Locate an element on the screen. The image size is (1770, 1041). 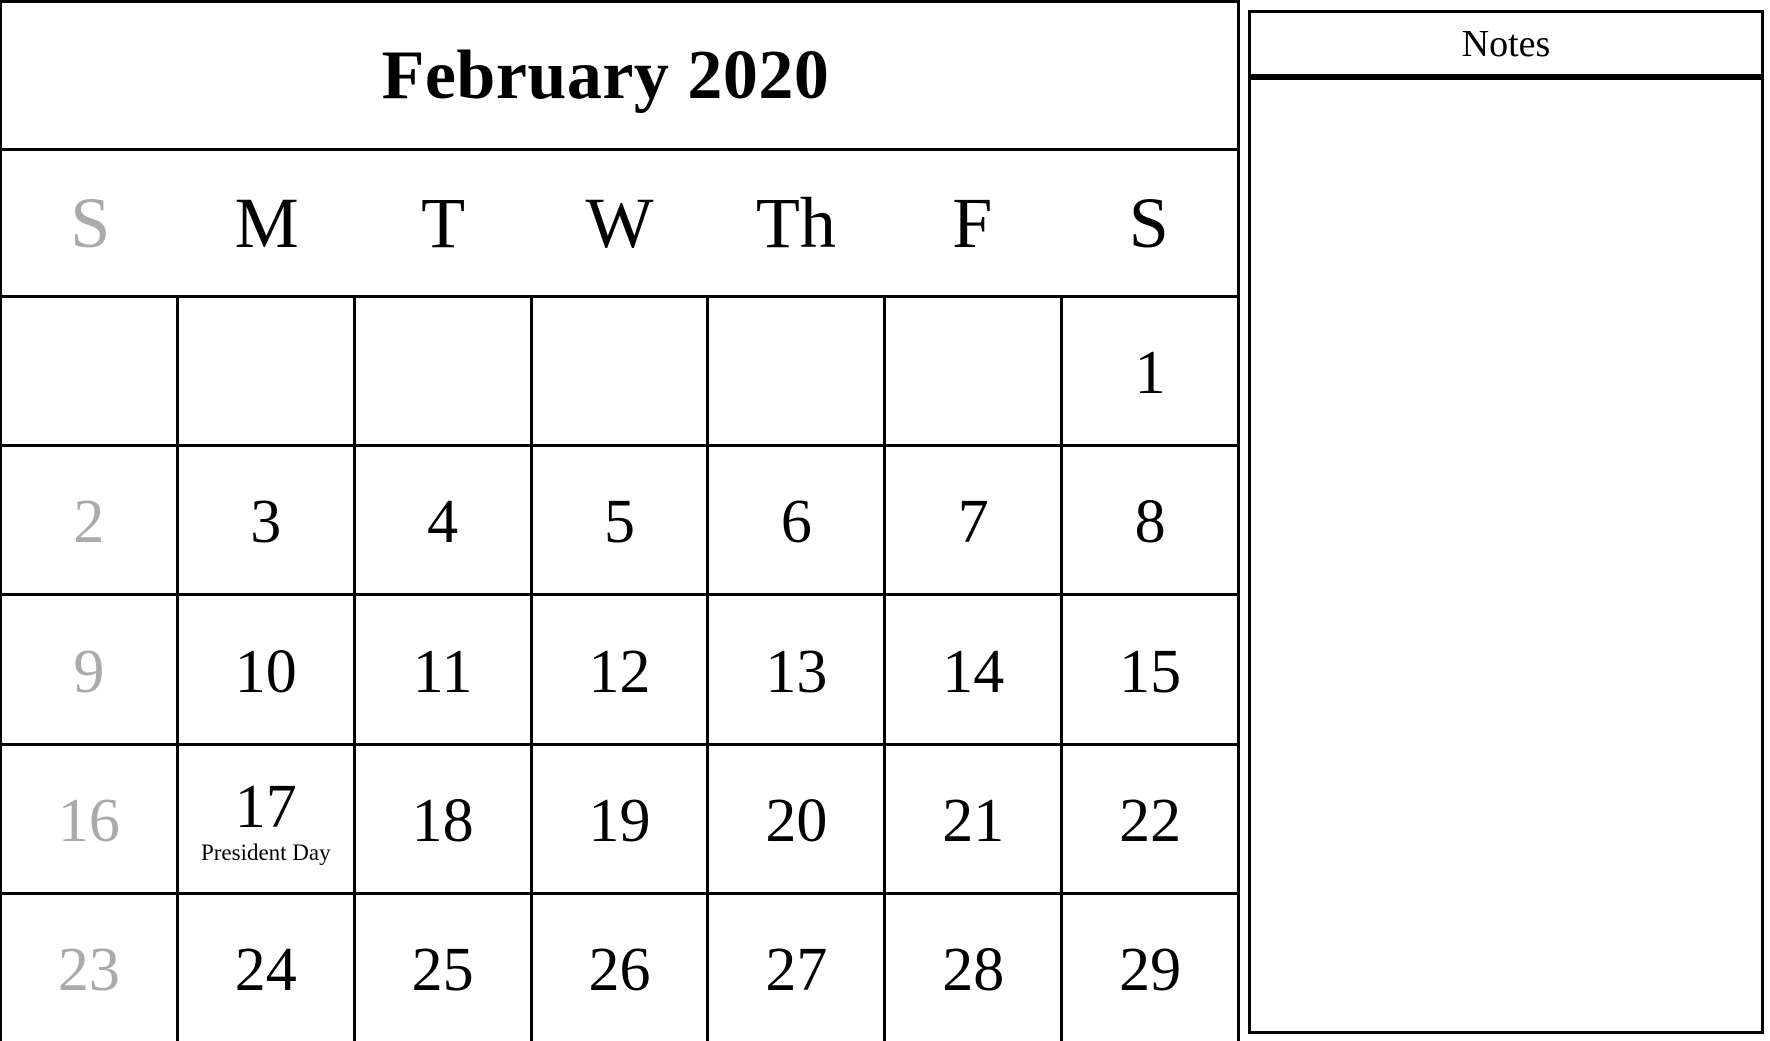
week-row: 16 17 President Day 18 19 20 21 22 is located at coordinates (619, 820).